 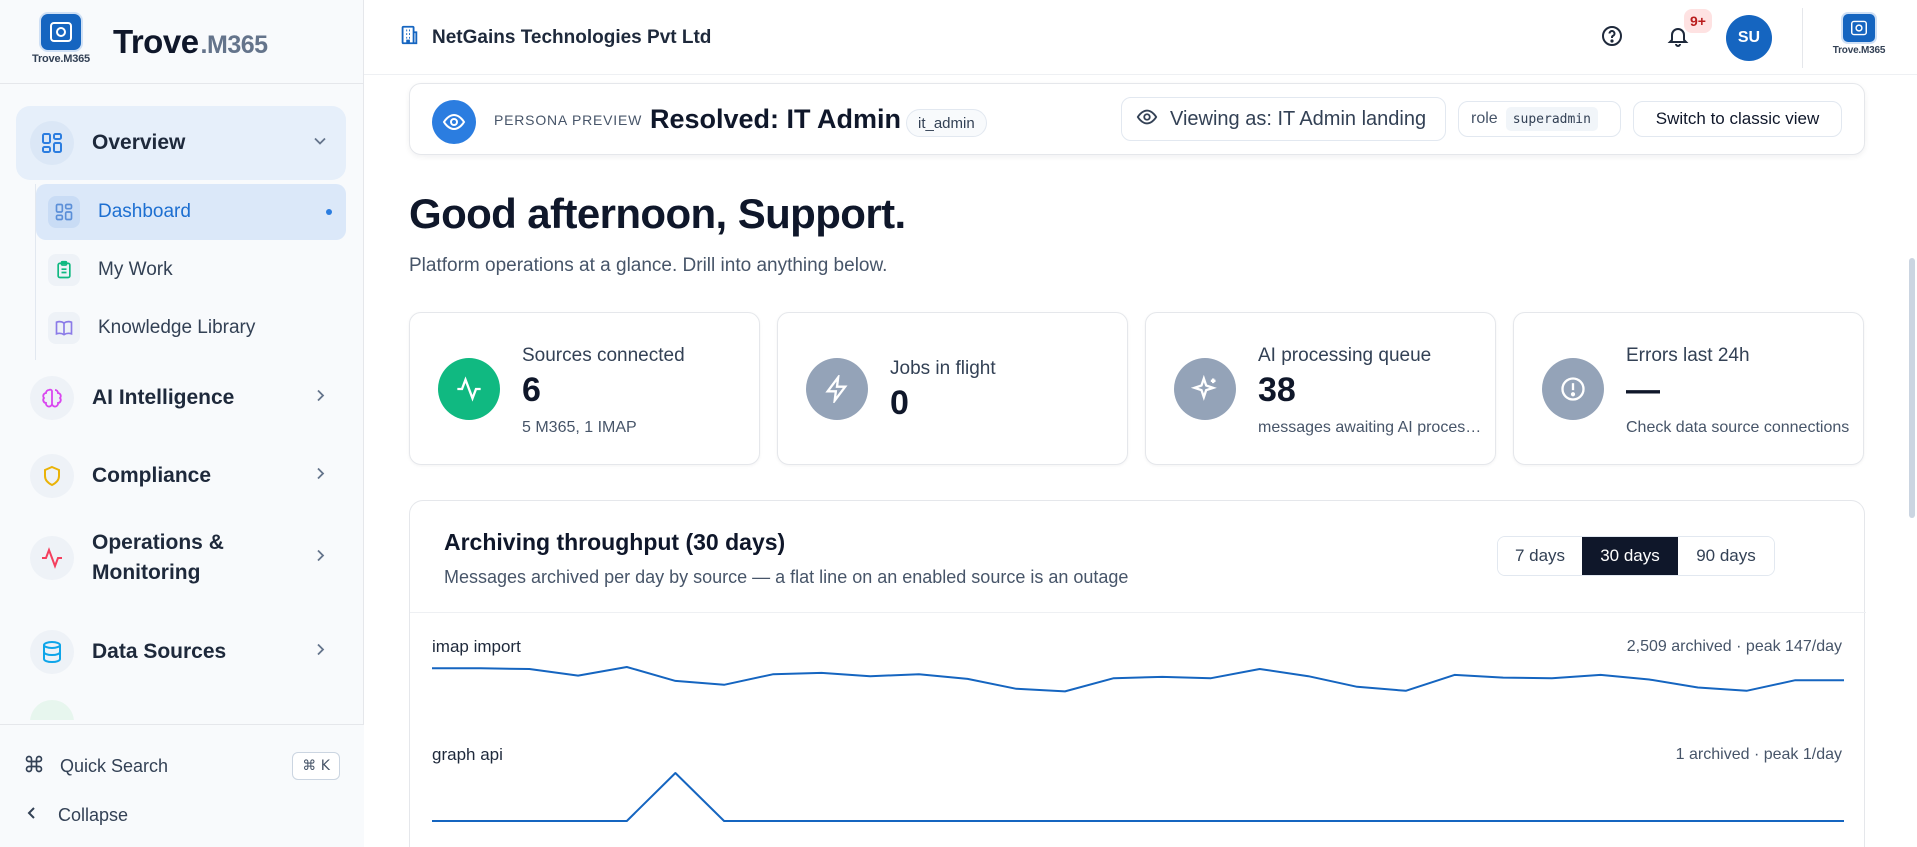 I want to click on sparkles-icon, so click(x=1205, y=389).